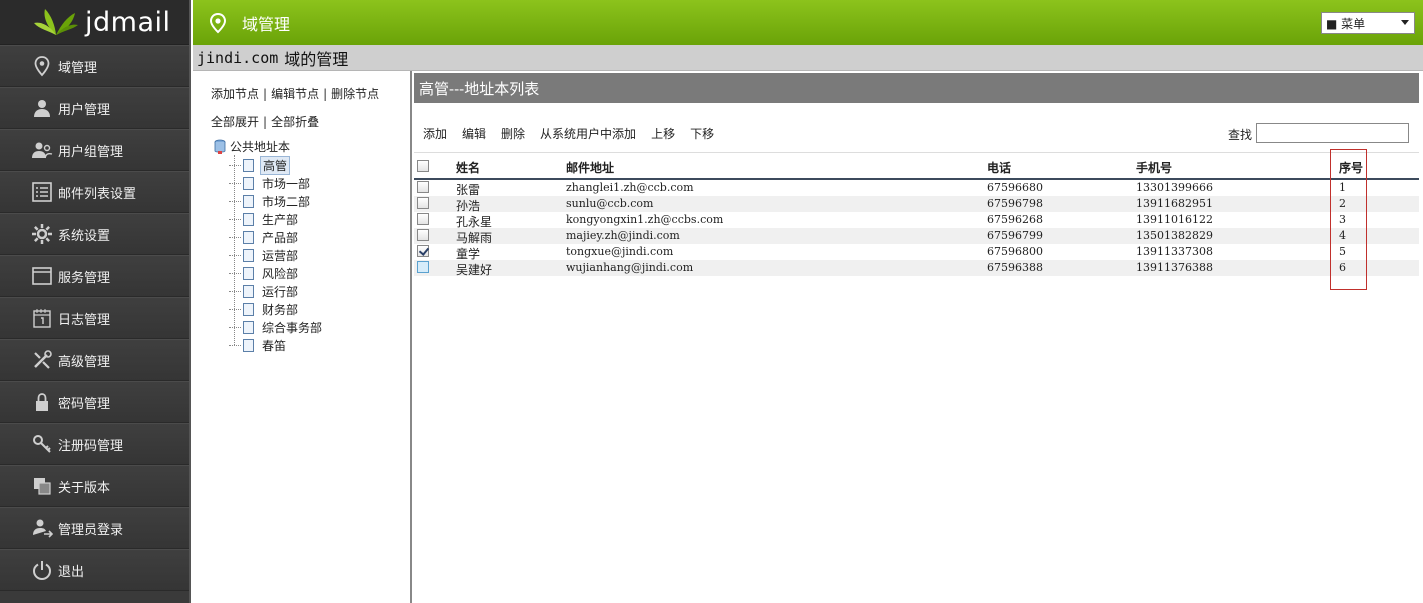 Image resolution: width=1423 pixels, height=603 pixels. Describe the element at coordinates (264, 291) in the screenshot. I see `tree-node: 运行部` at that location.